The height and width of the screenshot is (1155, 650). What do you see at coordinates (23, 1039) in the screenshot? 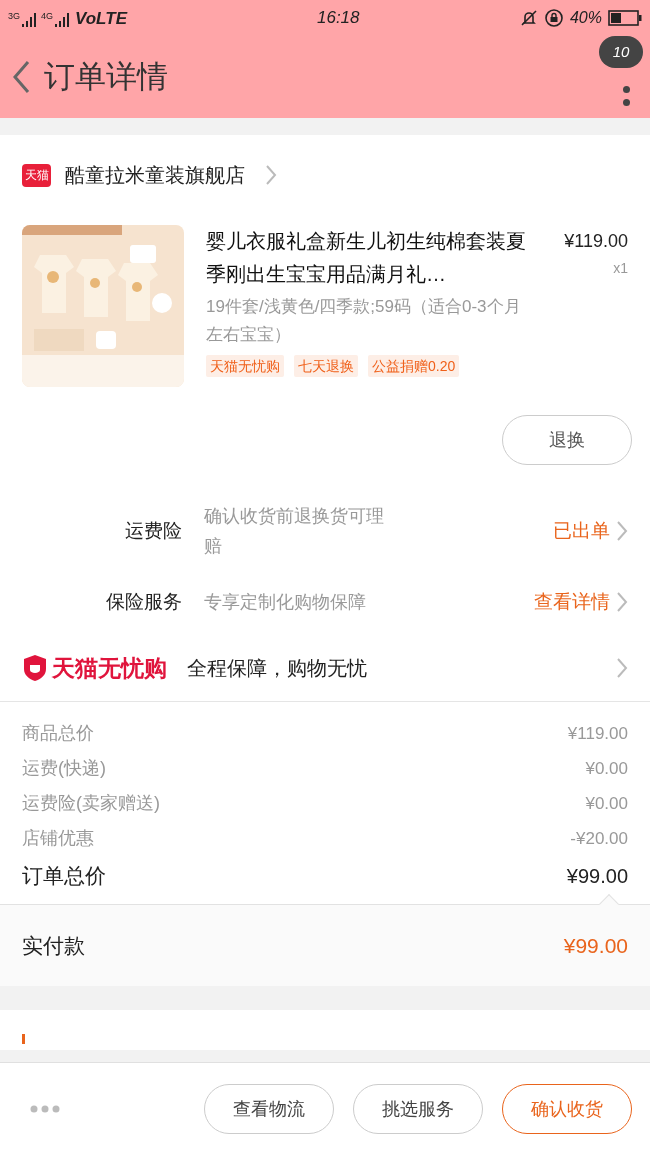
I see `section-accent-bar` at bounding box center [23, 1039].